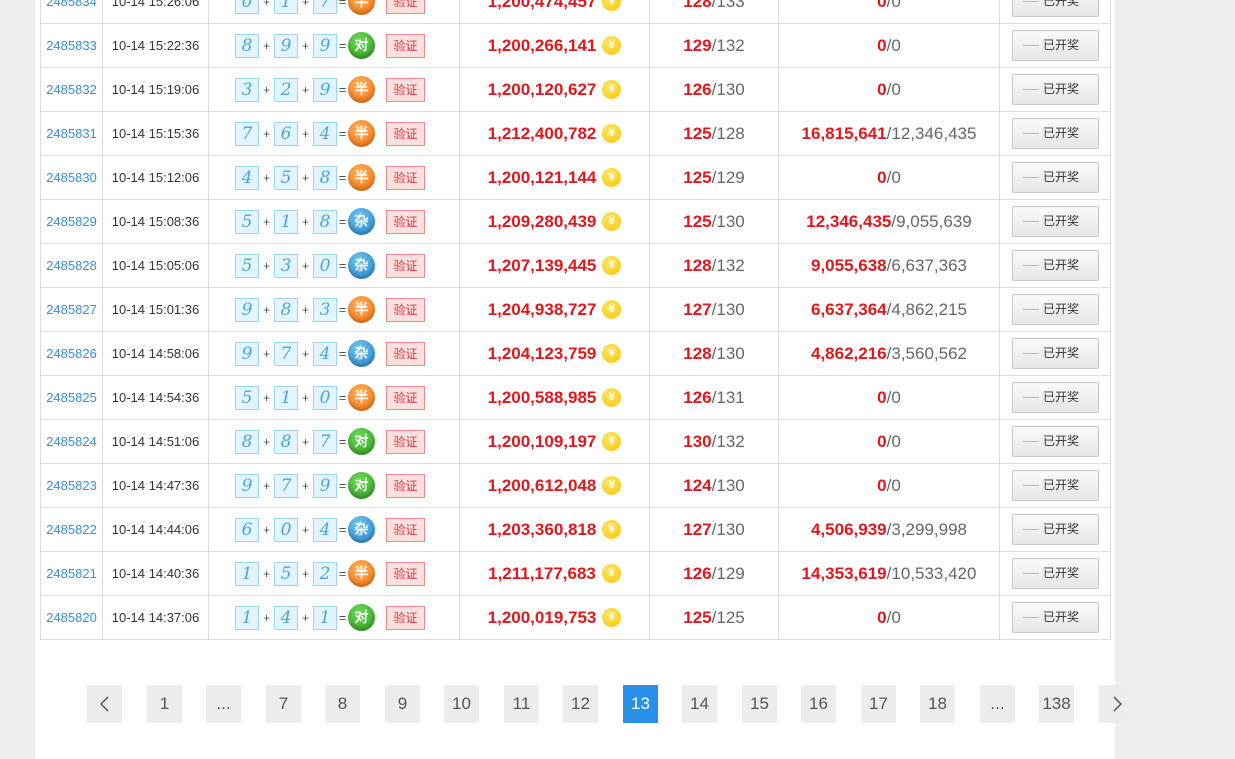 This screenshot has height=759, width=1235. What do you see at coordinates (542, 265) in the screenshot?
I see `prize-pool: 1,207,139,445` at bounding box center [542, 265].